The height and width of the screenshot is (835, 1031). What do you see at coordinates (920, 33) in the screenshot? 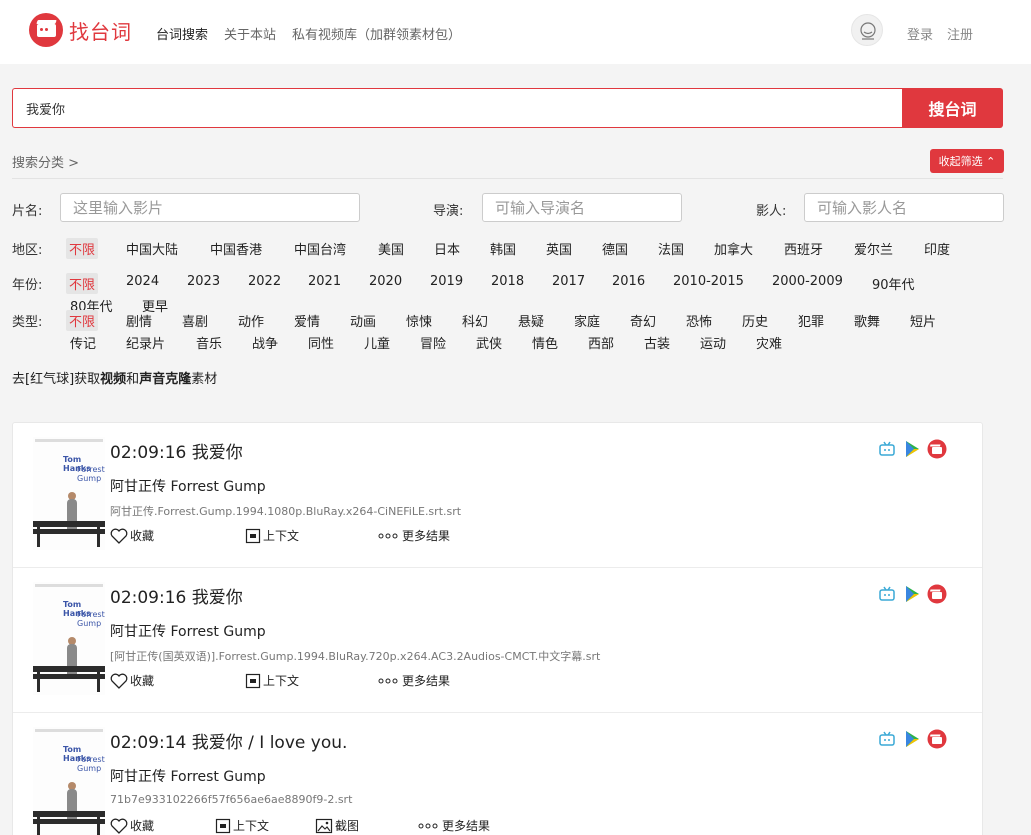
I see `login-link: 登录` at bounding box center [920, 33].